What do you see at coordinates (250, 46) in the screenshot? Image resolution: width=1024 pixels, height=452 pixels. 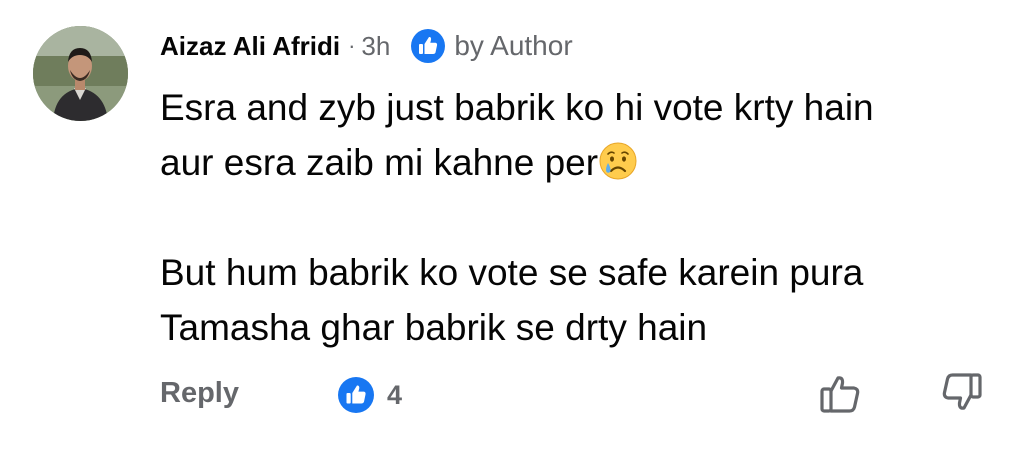 I see `author-name: Aizaz Ali Afridi` at bounding box center [250, 46].